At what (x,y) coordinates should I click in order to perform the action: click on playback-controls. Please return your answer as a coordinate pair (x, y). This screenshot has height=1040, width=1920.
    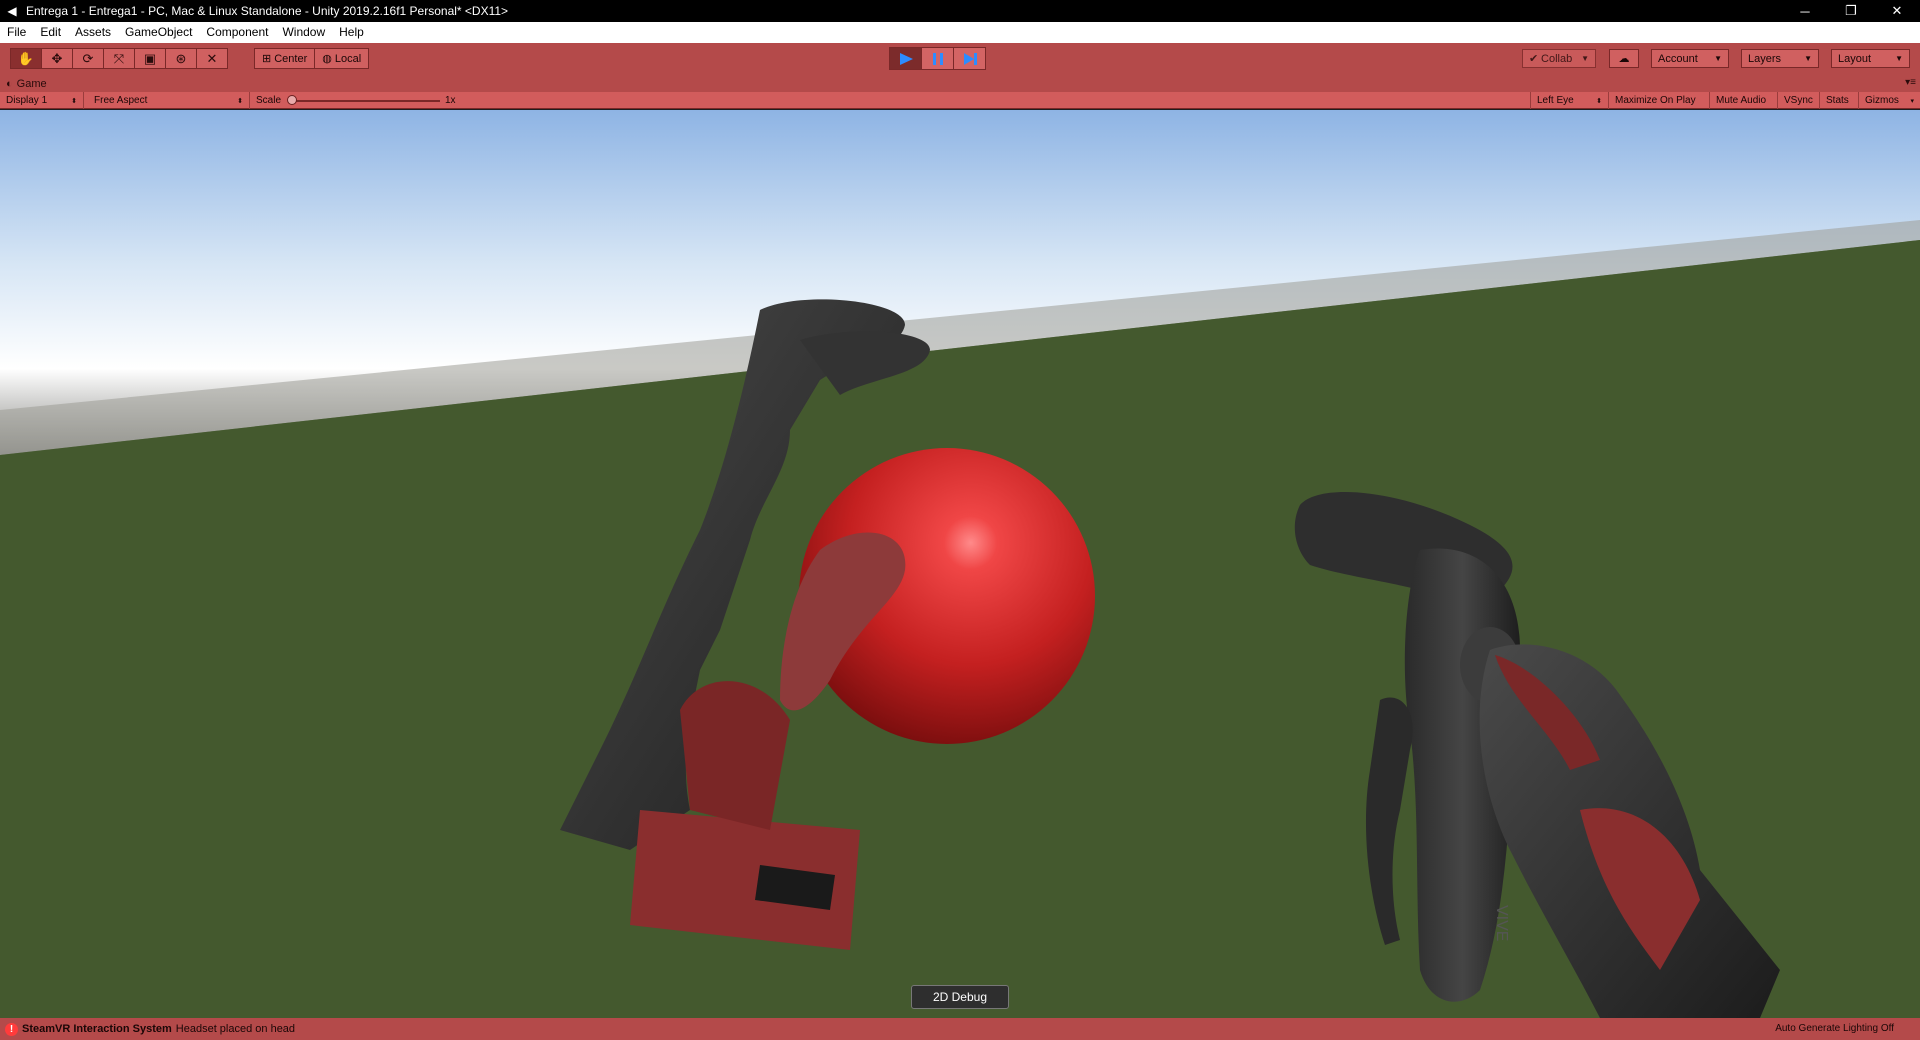
    Looking at the image, I should click on (937, 58).